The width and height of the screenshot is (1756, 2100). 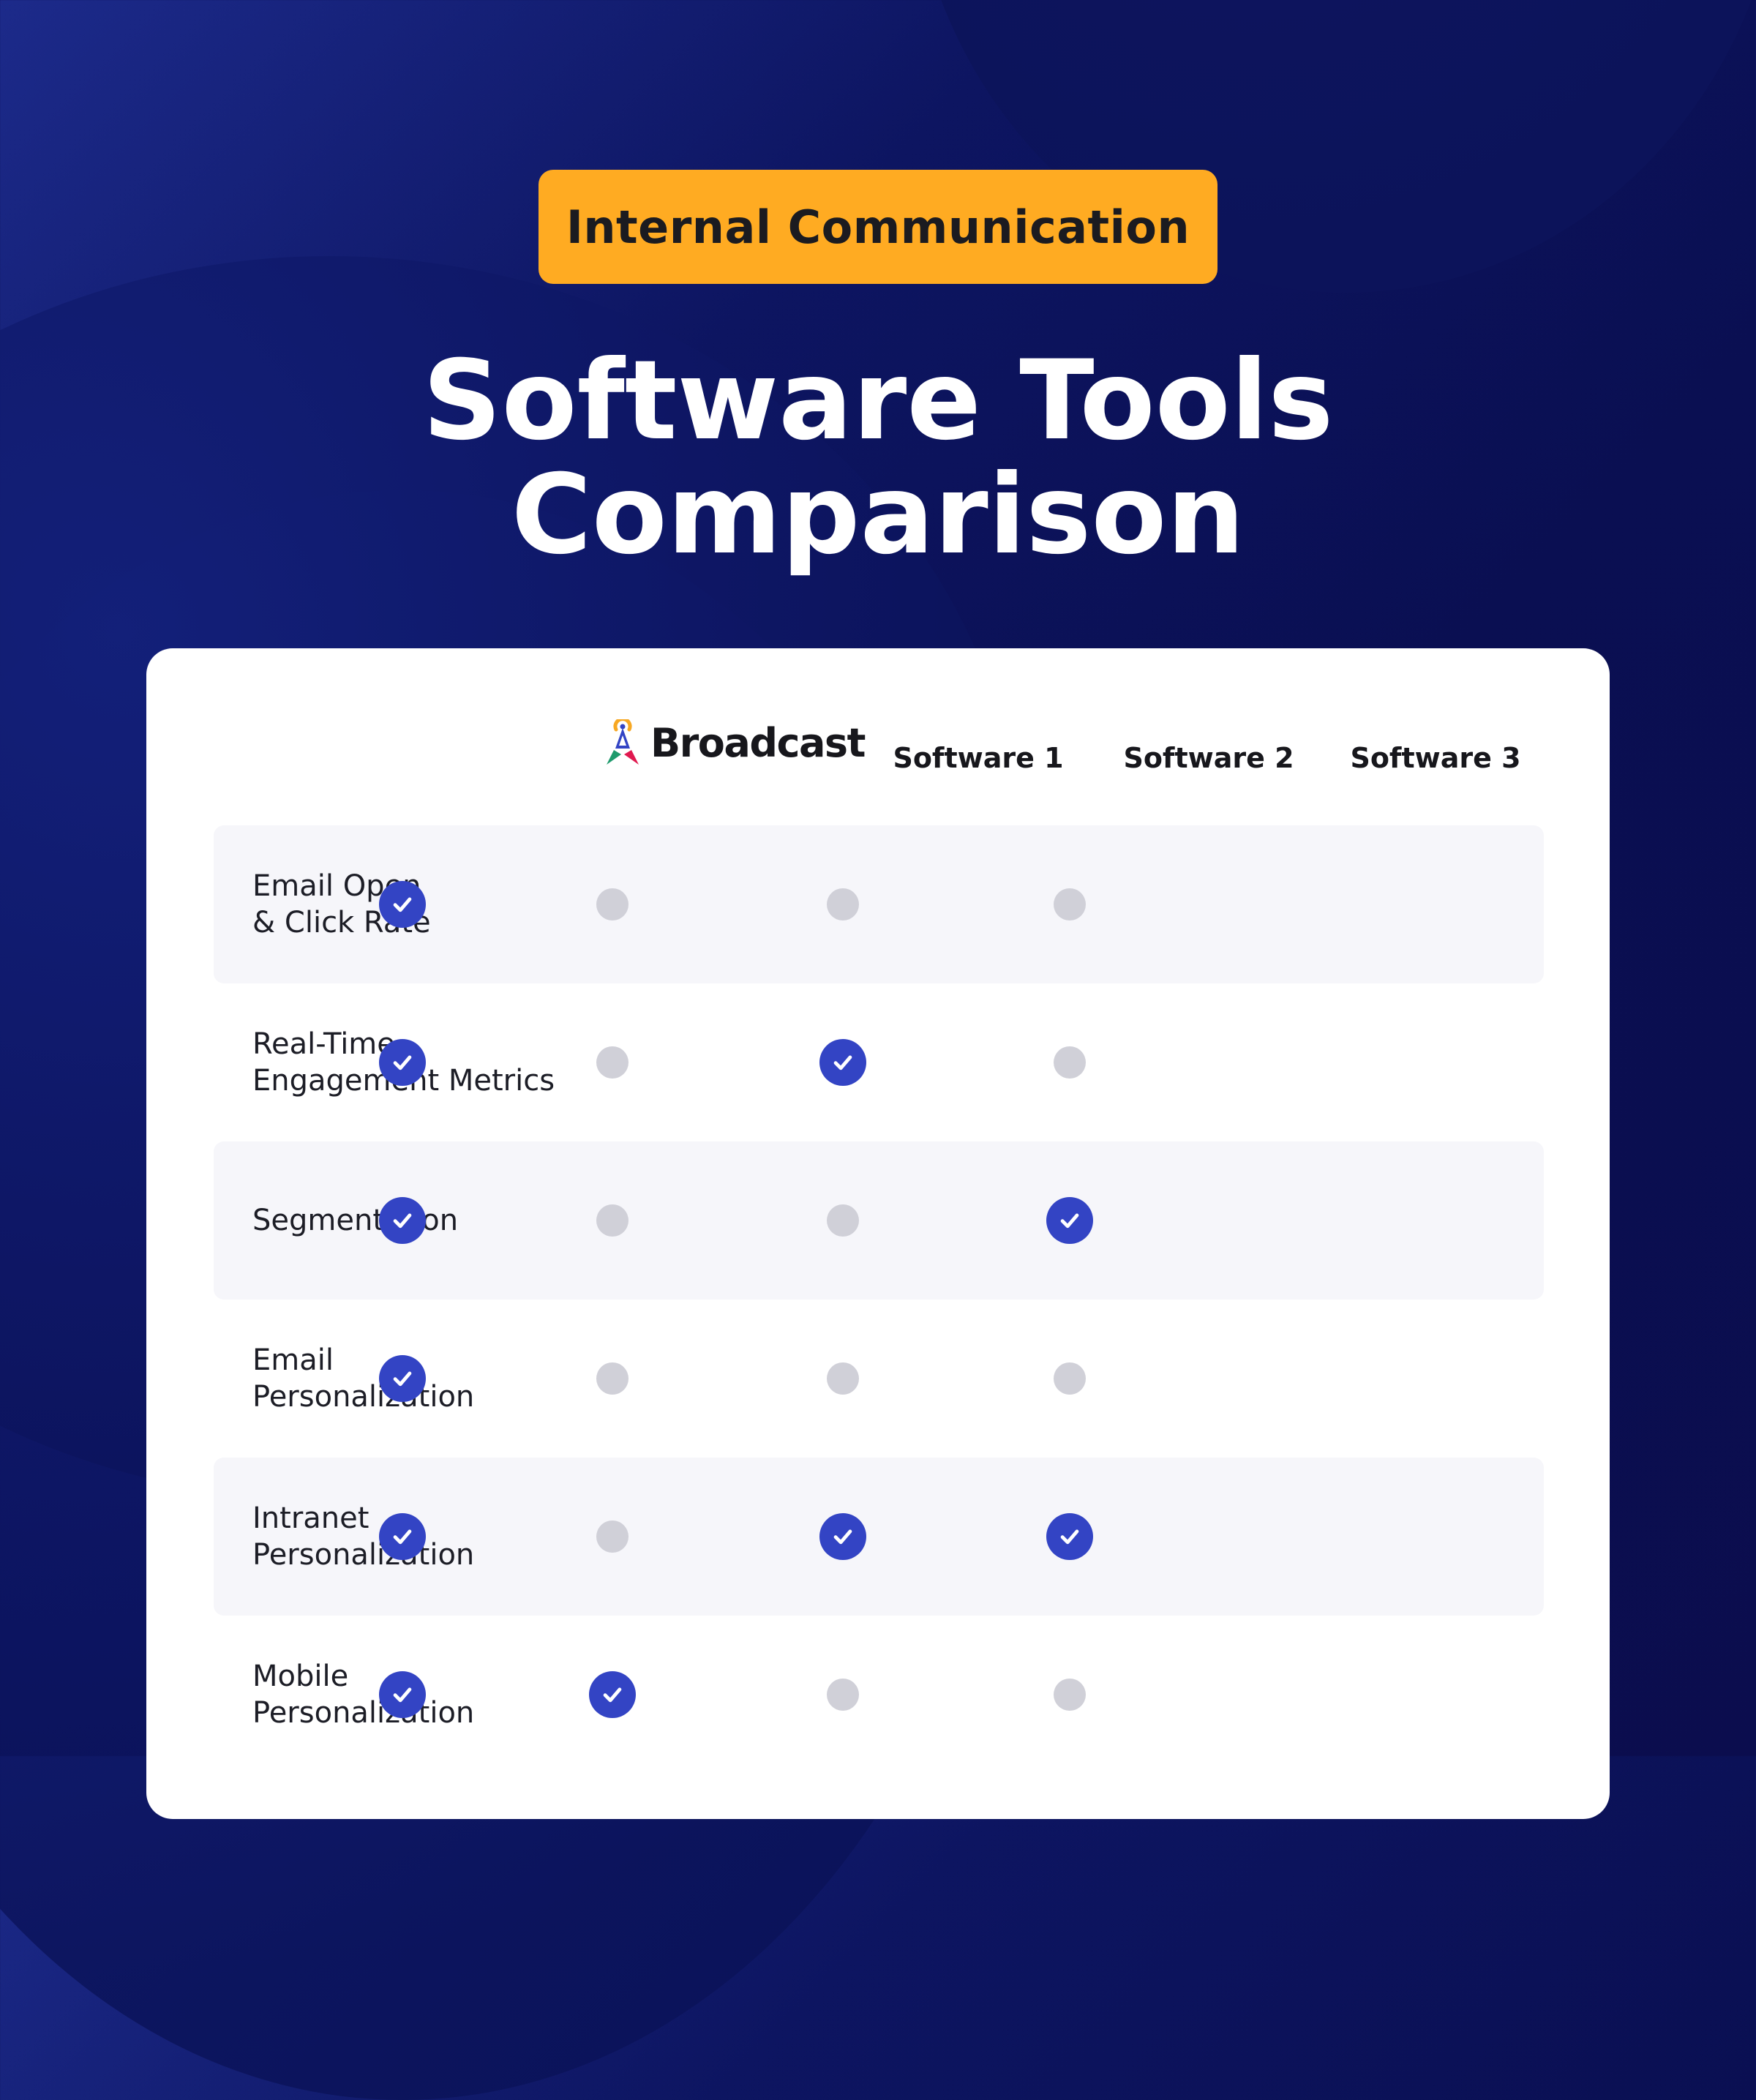 I want to click on table-row: Email Open & Click Rate, so click(x=879, y=904).